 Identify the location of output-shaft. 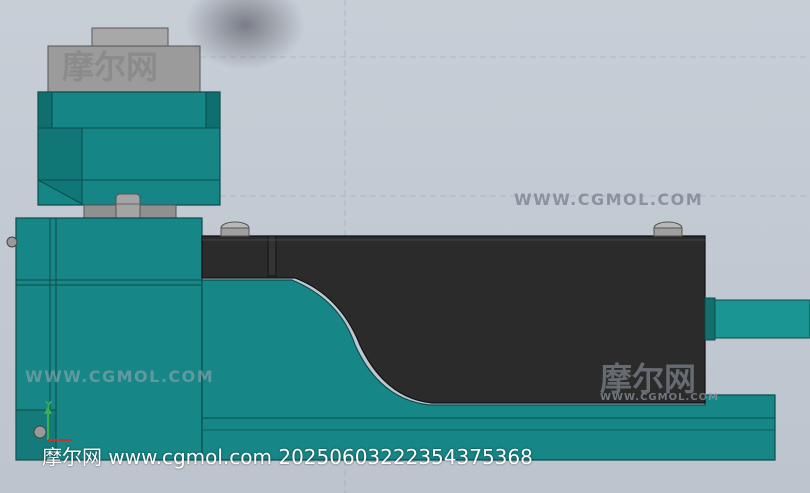
(757, 319).